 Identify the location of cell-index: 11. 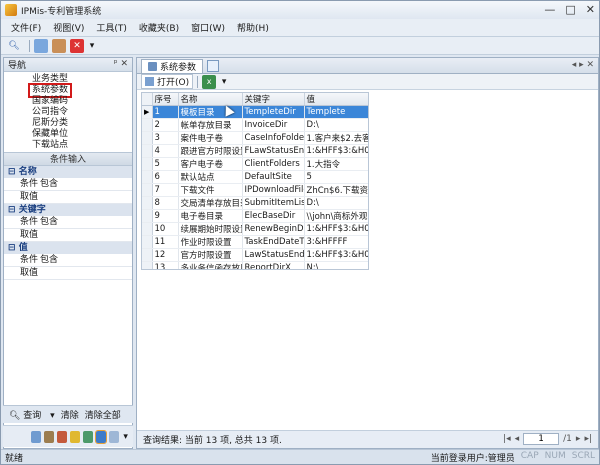
(165, 242).